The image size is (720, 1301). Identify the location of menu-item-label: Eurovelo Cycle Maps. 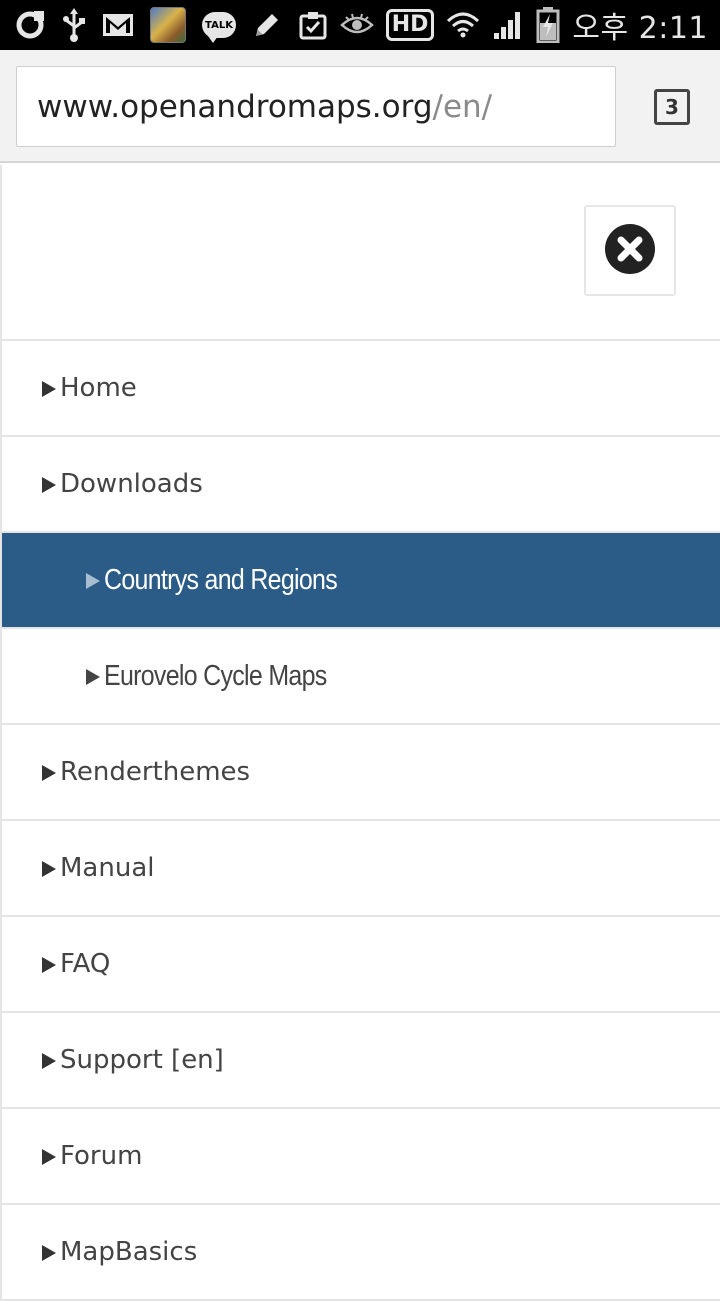
(215, 675).